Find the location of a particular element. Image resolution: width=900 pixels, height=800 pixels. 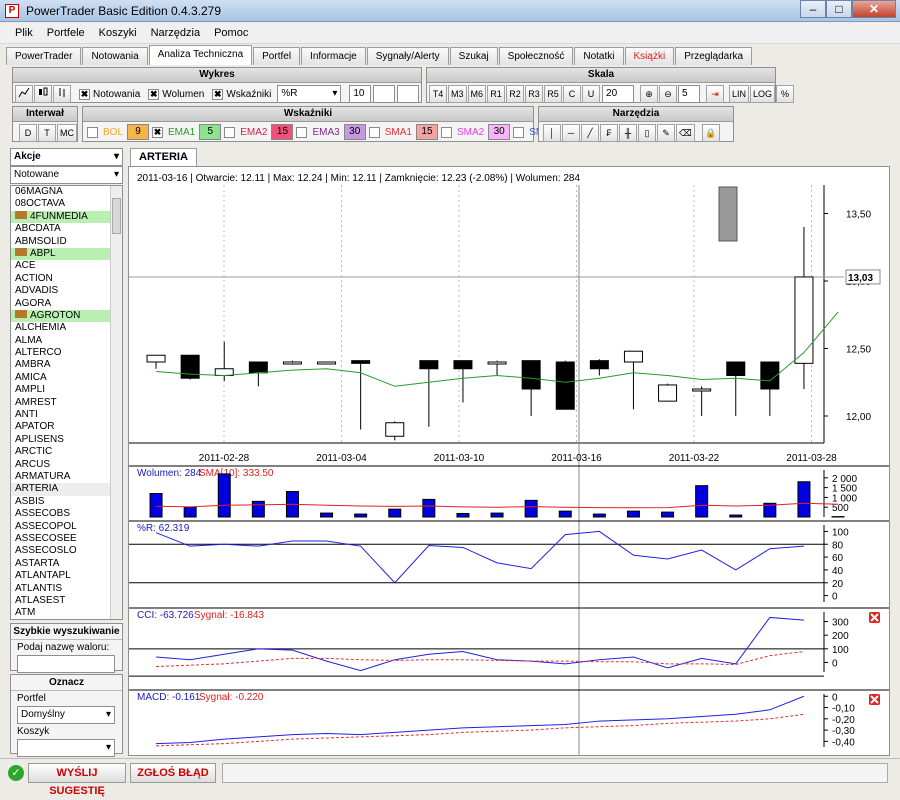

stock-list-item: ASTARTA is located at coordinates (66, 564).